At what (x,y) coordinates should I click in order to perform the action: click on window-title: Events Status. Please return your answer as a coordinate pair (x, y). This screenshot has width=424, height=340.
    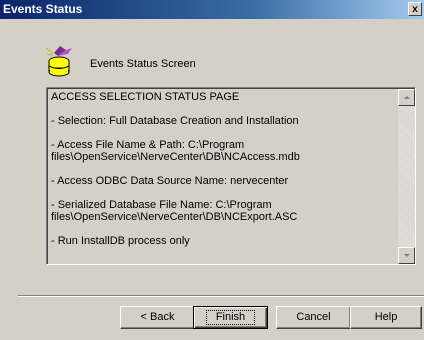
    Looking at the image, I should click on (43, 9).